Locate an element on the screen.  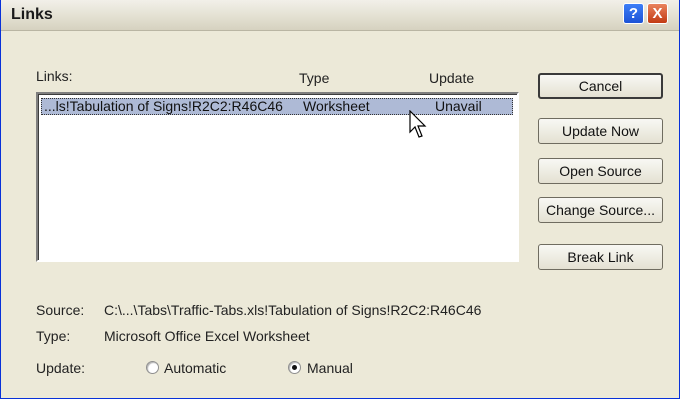
link-update-cell: Unavail is located at coordinates (458, 106).